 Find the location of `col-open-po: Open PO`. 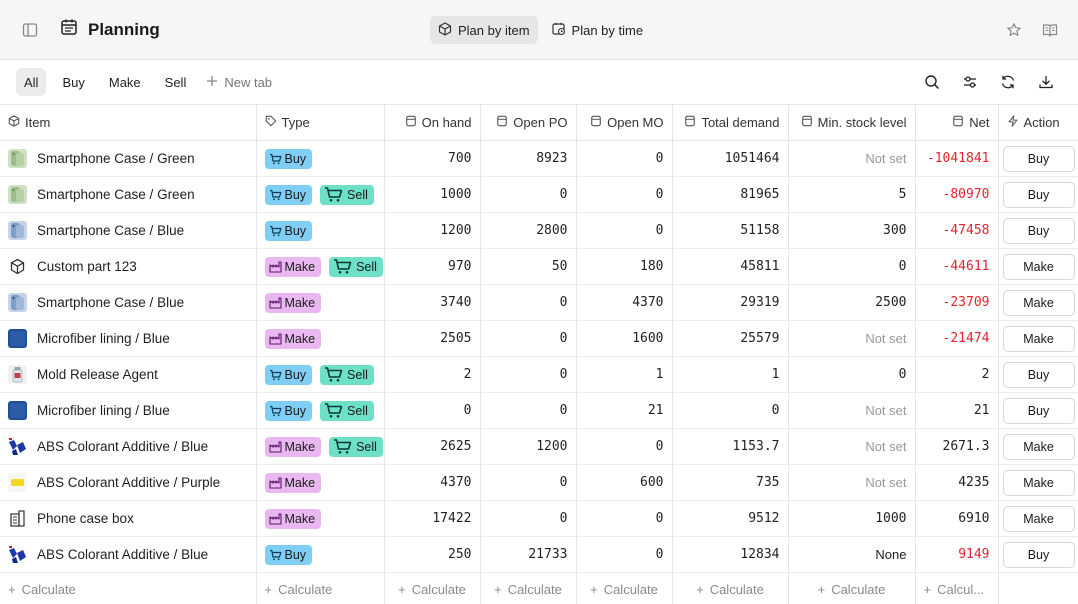

col-open-po: Open PO is located at coordinates (528, 122).